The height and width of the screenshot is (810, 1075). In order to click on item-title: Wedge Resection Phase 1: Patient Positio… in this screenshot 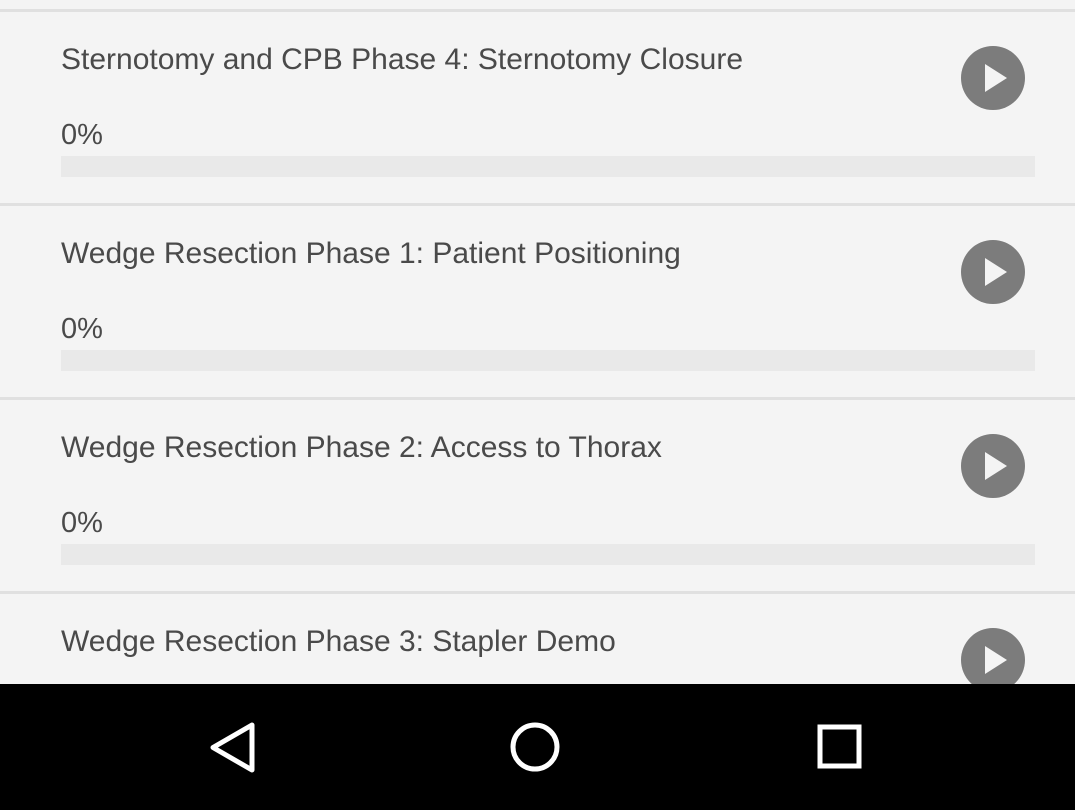, I will do `click(371, 253)`.